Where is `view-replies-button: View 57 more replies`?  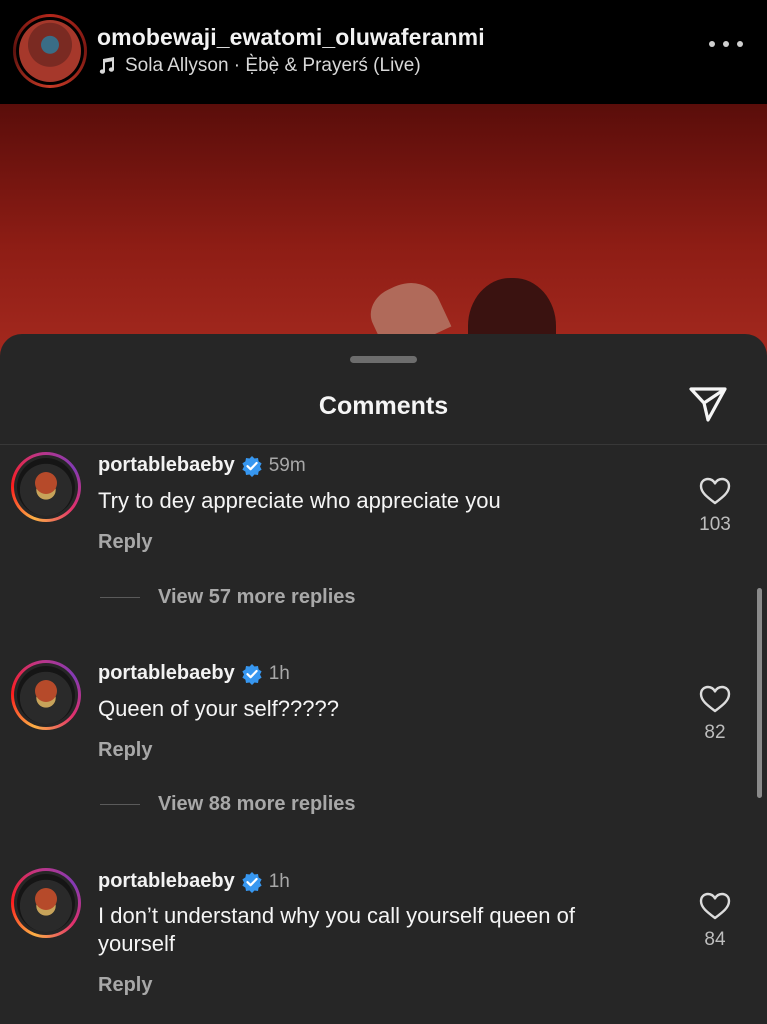
view-replies-button: View 57 more replies is located at coordinates (228, 597).